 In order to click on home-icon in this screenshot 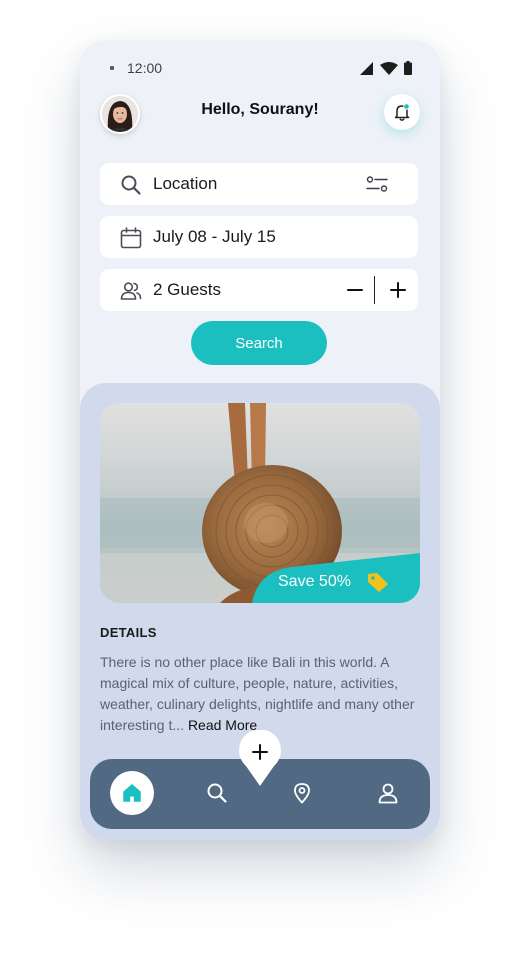, I will do `click(132, 793)`.